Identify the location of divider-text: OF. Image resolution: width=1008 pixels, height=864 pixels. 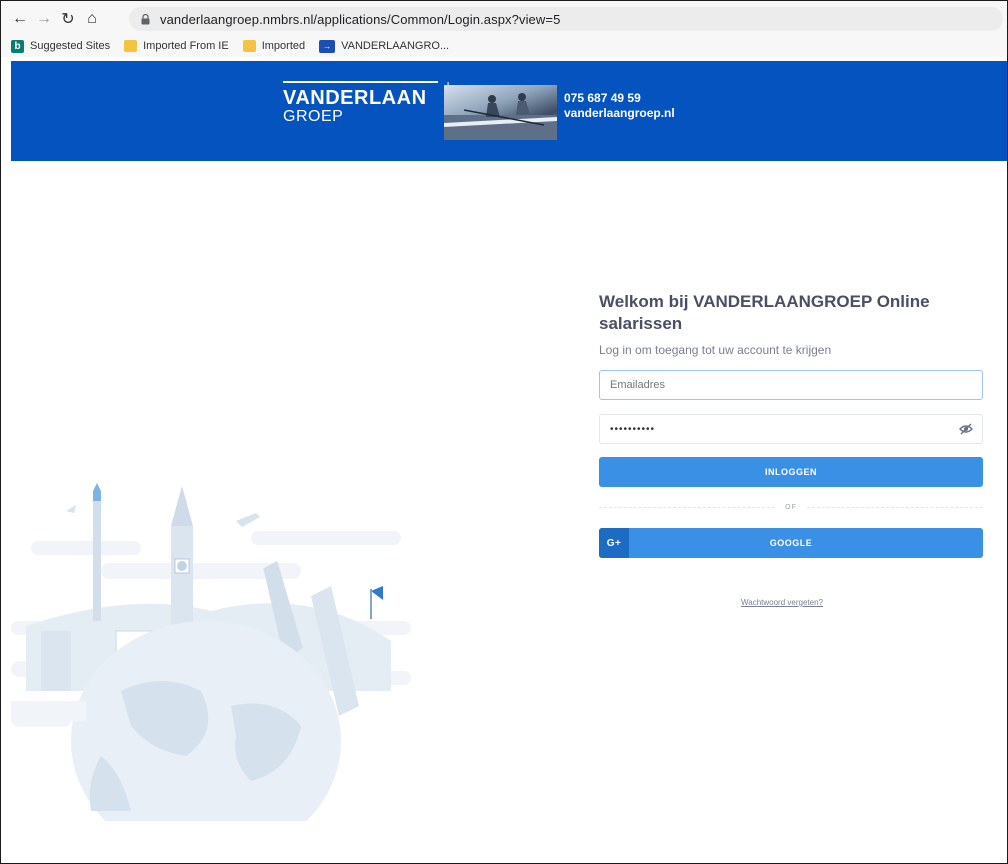
(791, 507).